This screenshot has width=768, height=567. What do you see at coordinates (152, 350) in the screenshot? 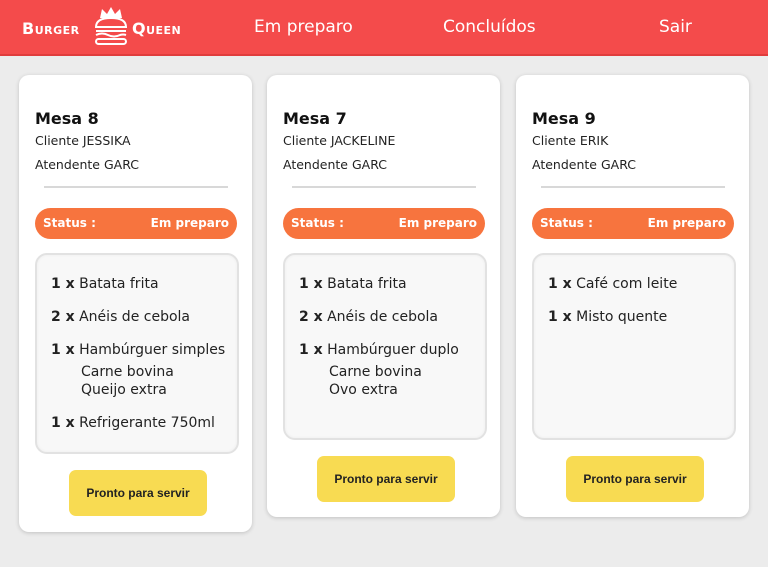
I see `item-name: Hambúrguer simples` at bounding box center [152, 350].